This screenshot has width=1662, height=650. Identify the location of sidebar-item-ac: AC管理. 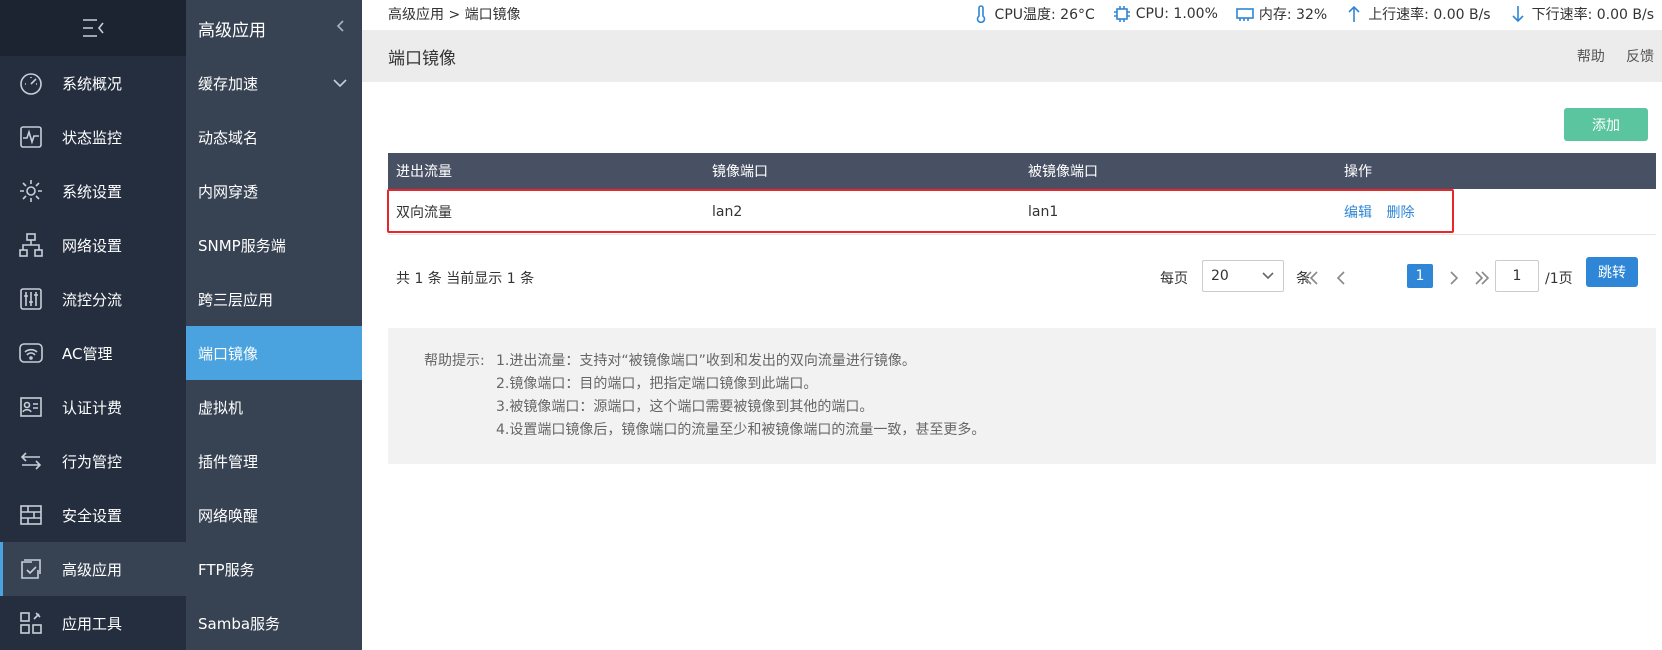
(93, 353).